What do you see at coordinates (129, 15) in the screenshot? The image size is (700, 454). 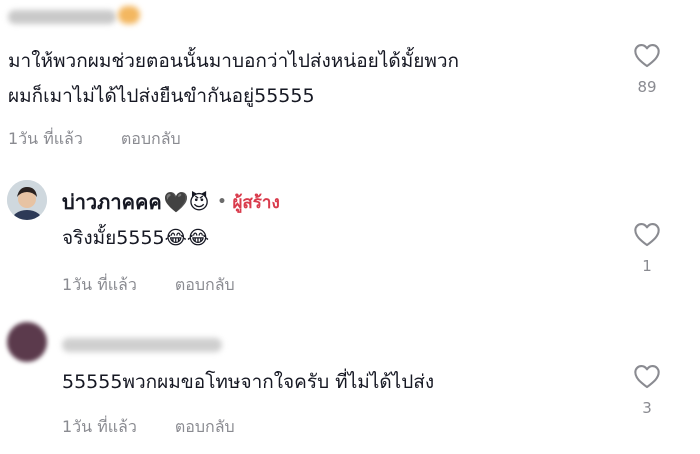 I see `blurred-emoji` at bounding box center [129, 15].